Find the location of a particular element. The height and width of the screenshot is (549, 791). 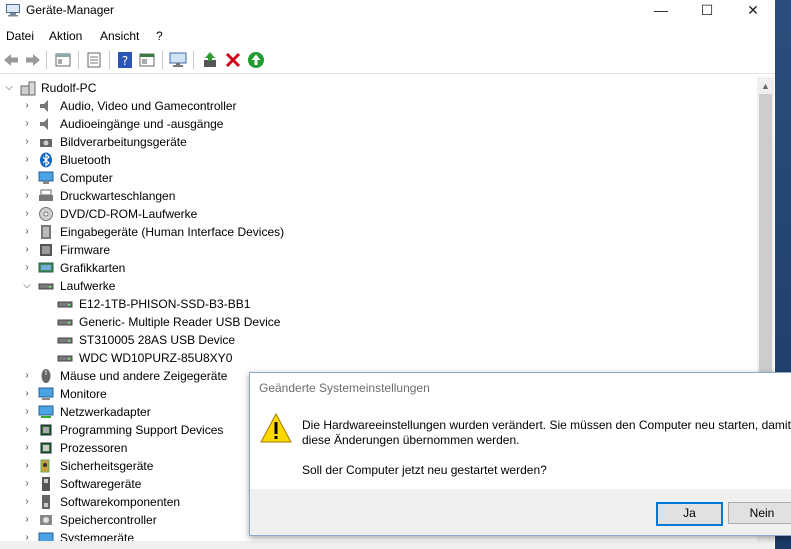

tree-item-label: Eingabegeräte (Human Interface Devices) is located at coordinates (172, 232).